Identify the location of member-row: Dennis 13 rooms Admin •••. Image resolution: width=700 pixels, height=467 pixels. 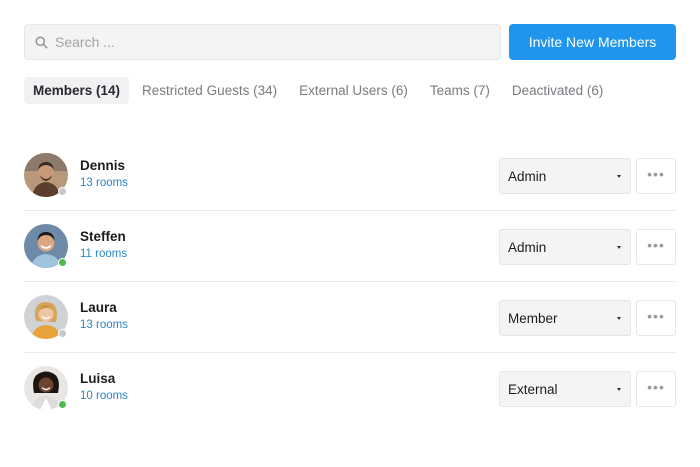
(350, 175).